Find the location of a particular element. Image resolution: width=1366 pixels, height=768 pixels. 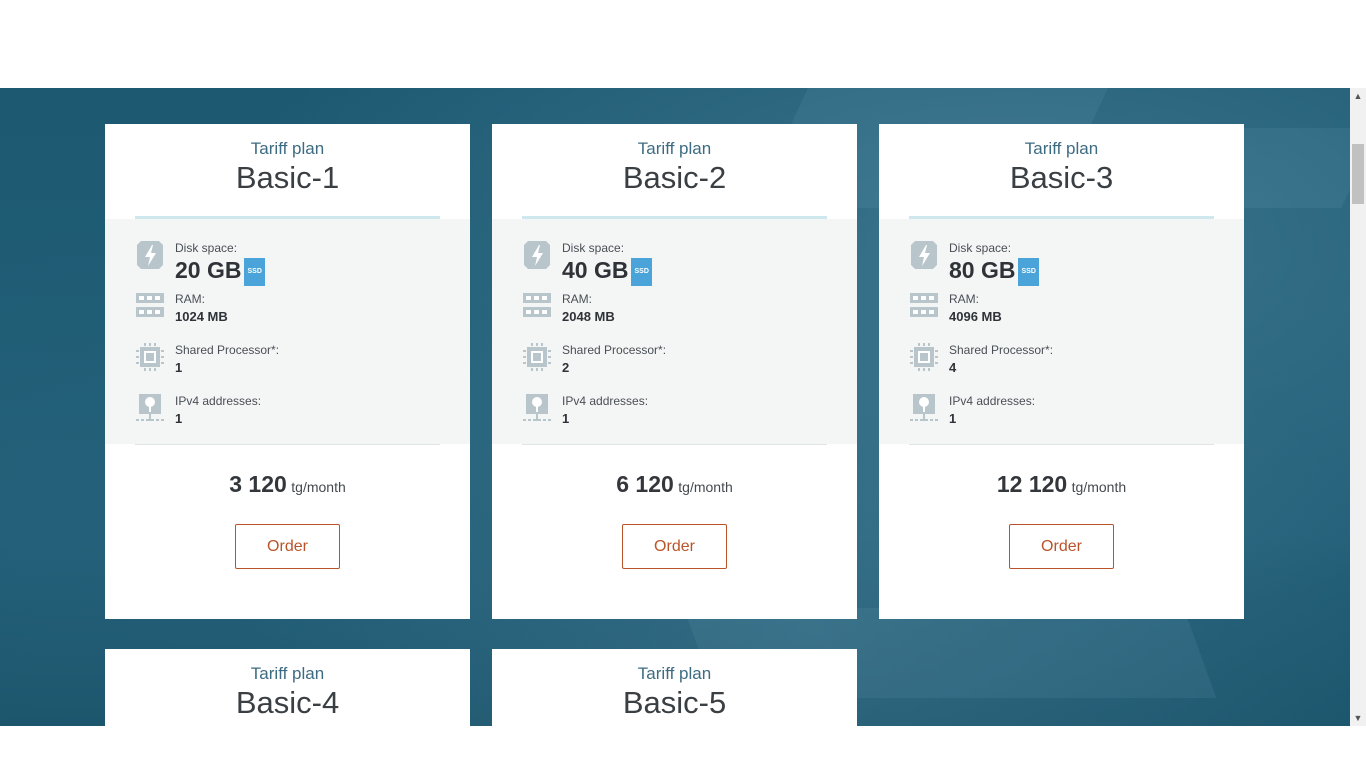

page-scrollbar: ▲ ▼ is located at coordinates (1358, 407).